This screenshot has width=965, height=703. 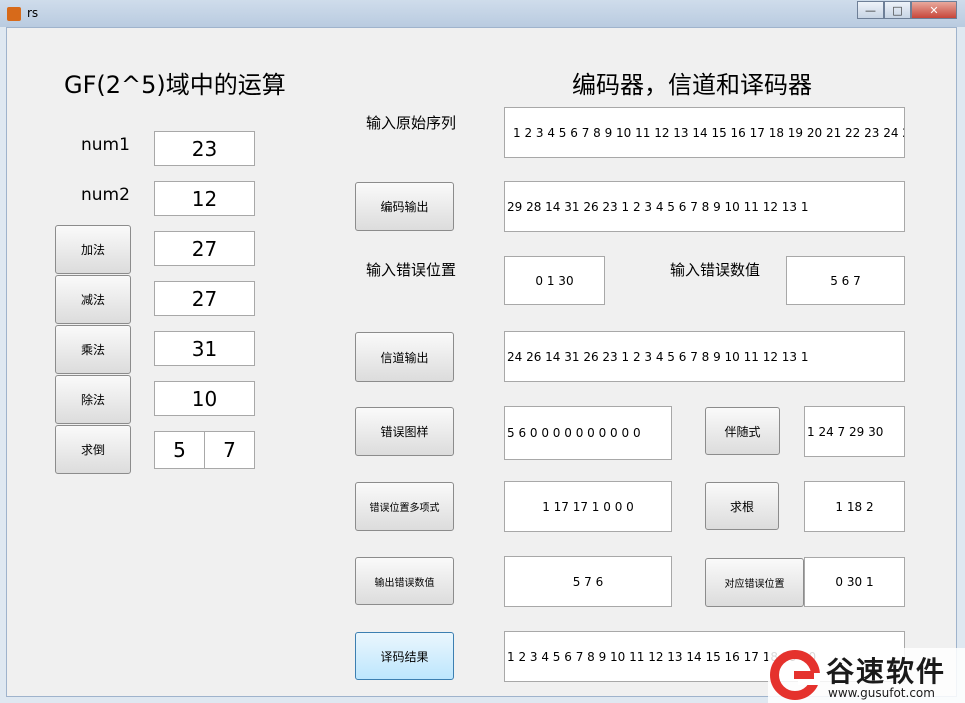 What do you see at coordinates (33, 13) in the screenshot?
I see `window-title: rs` at bounding box center [33, 13].